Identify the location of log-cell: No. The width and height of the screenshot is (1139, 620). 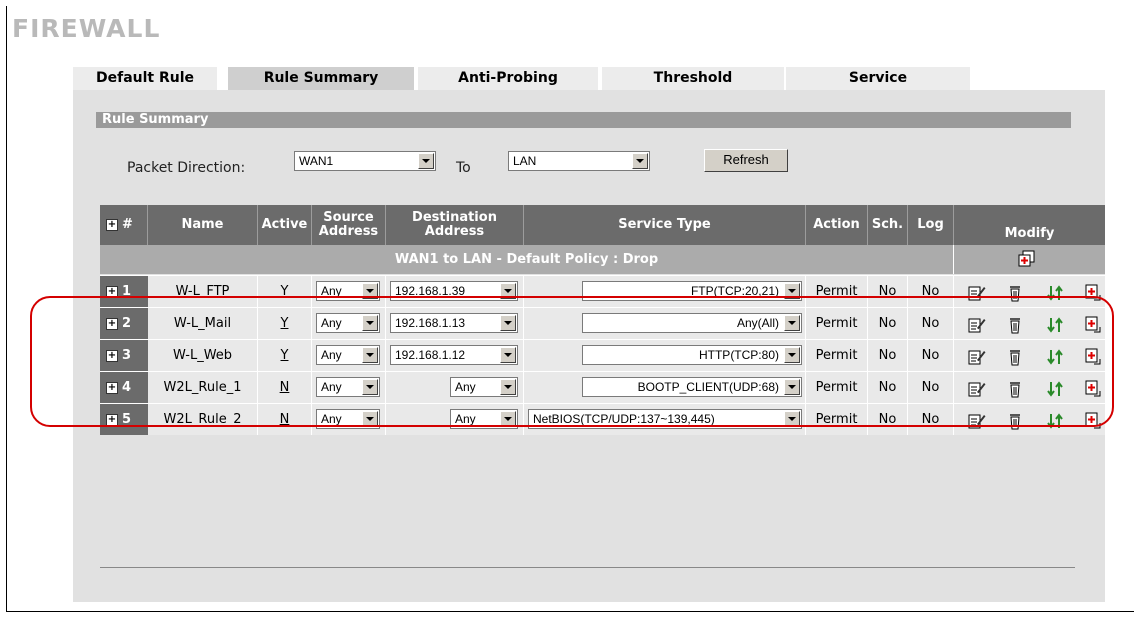
(931, 291).